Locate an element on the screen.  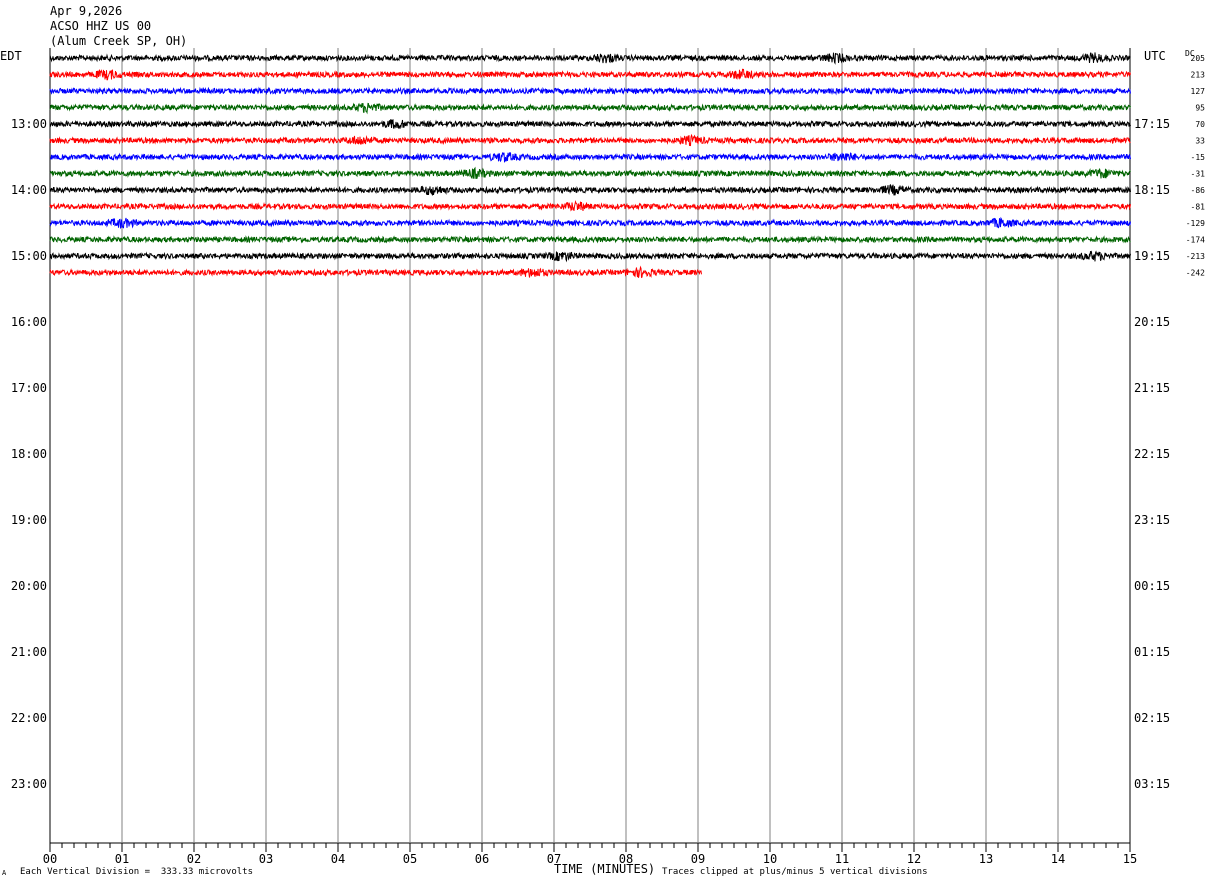
dc-offset-label: -213 is located at coordinates (1195, 256).